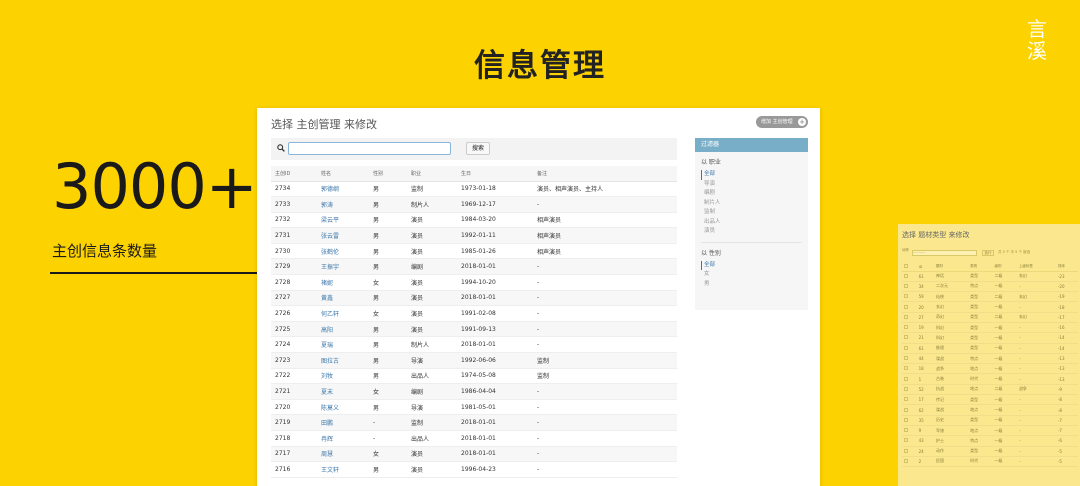 The image size is (1080, 486). I want to click on add-creator-button: 增加 主创管理 +, so click(782, 122).